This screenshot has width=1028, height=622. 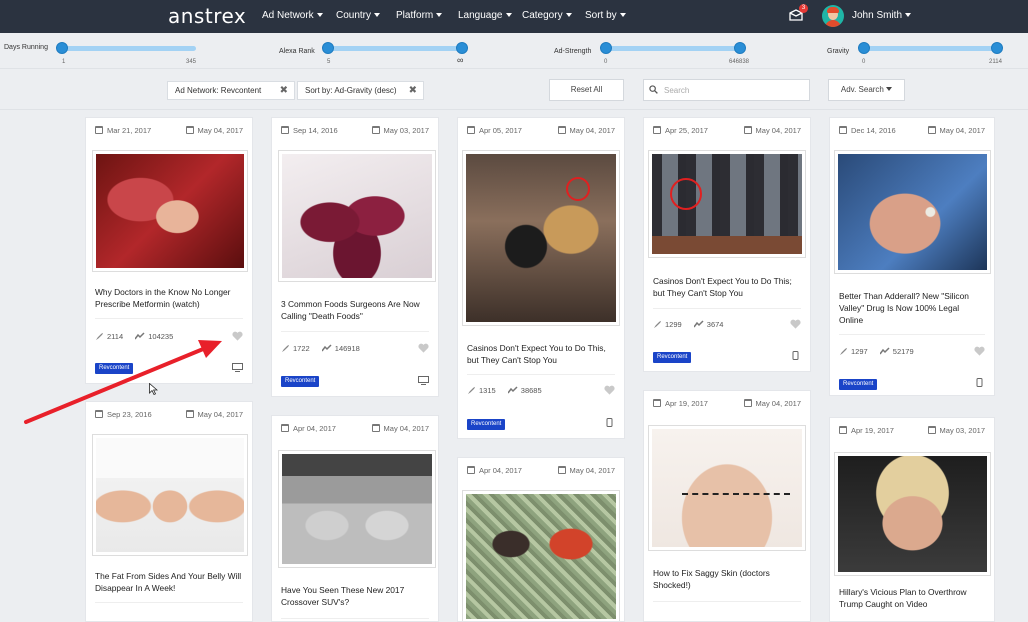 I want to click on ad-strength-max-value: 646838, so click(x=739, y=62).